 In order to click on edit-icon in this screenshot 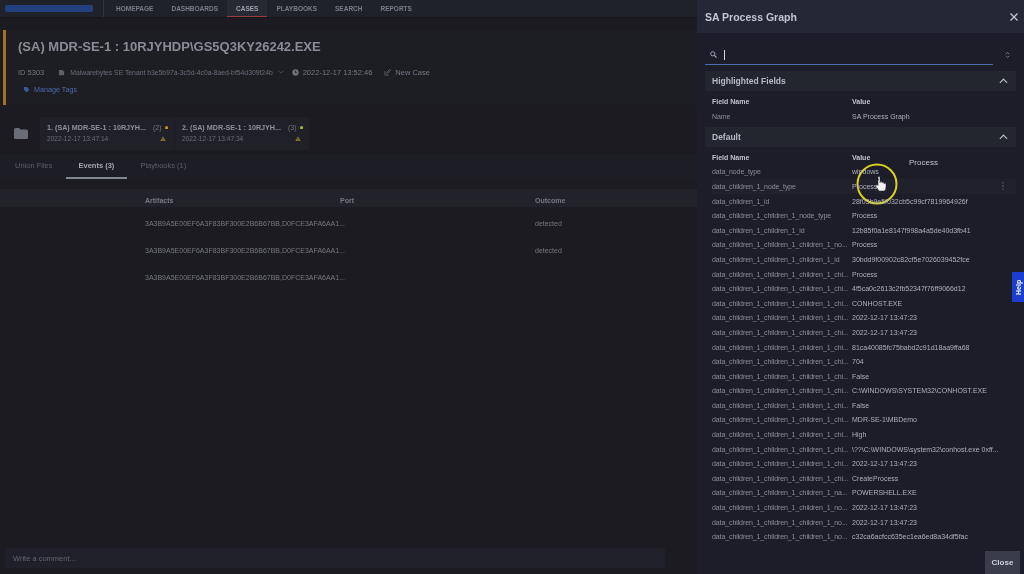, I will do `click(388, 72)`.